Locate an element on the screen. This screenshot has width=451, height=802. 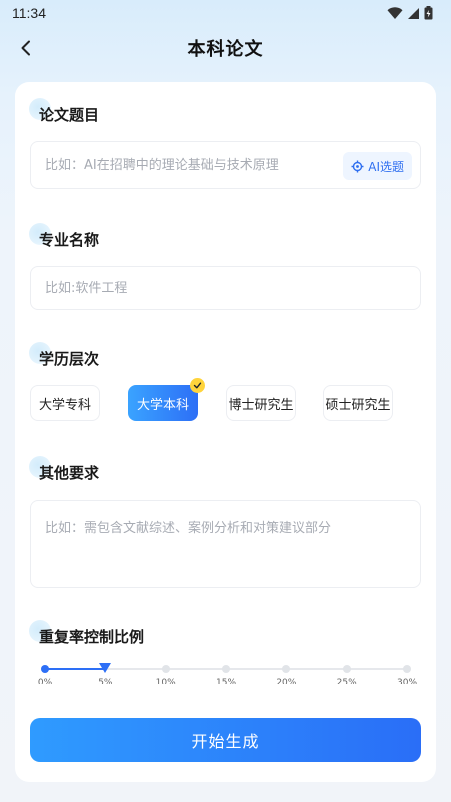
level-option-undergraduate: 大学本科 is located at coordinates (166, 399).